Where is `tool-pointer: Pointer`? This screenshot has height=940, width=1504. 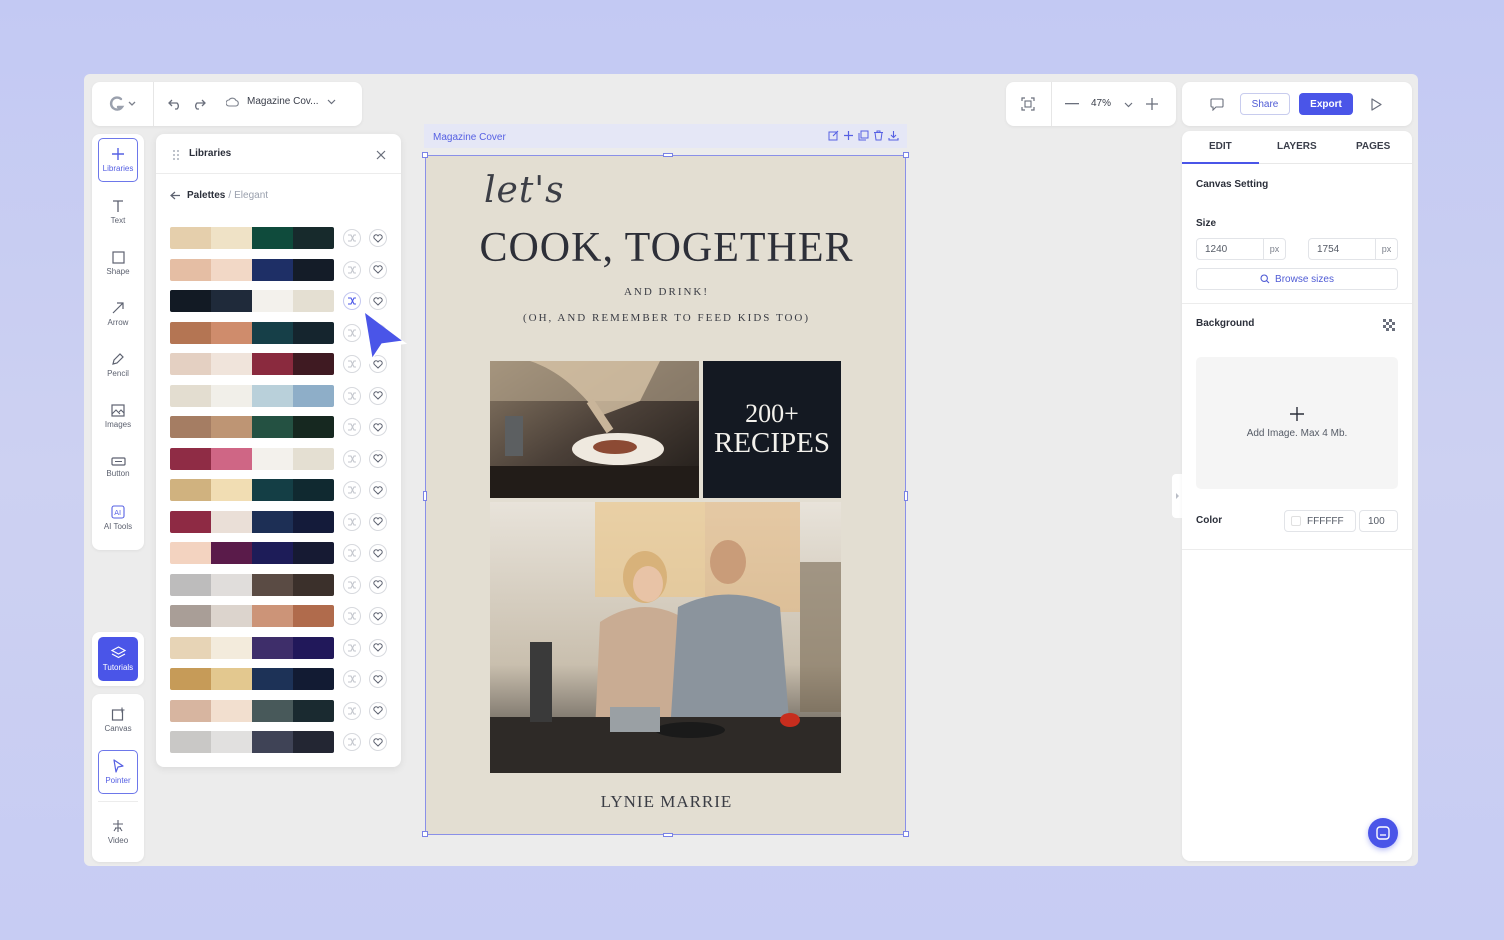
tool-pointer: Pointer is located at coordinates (118, 772).